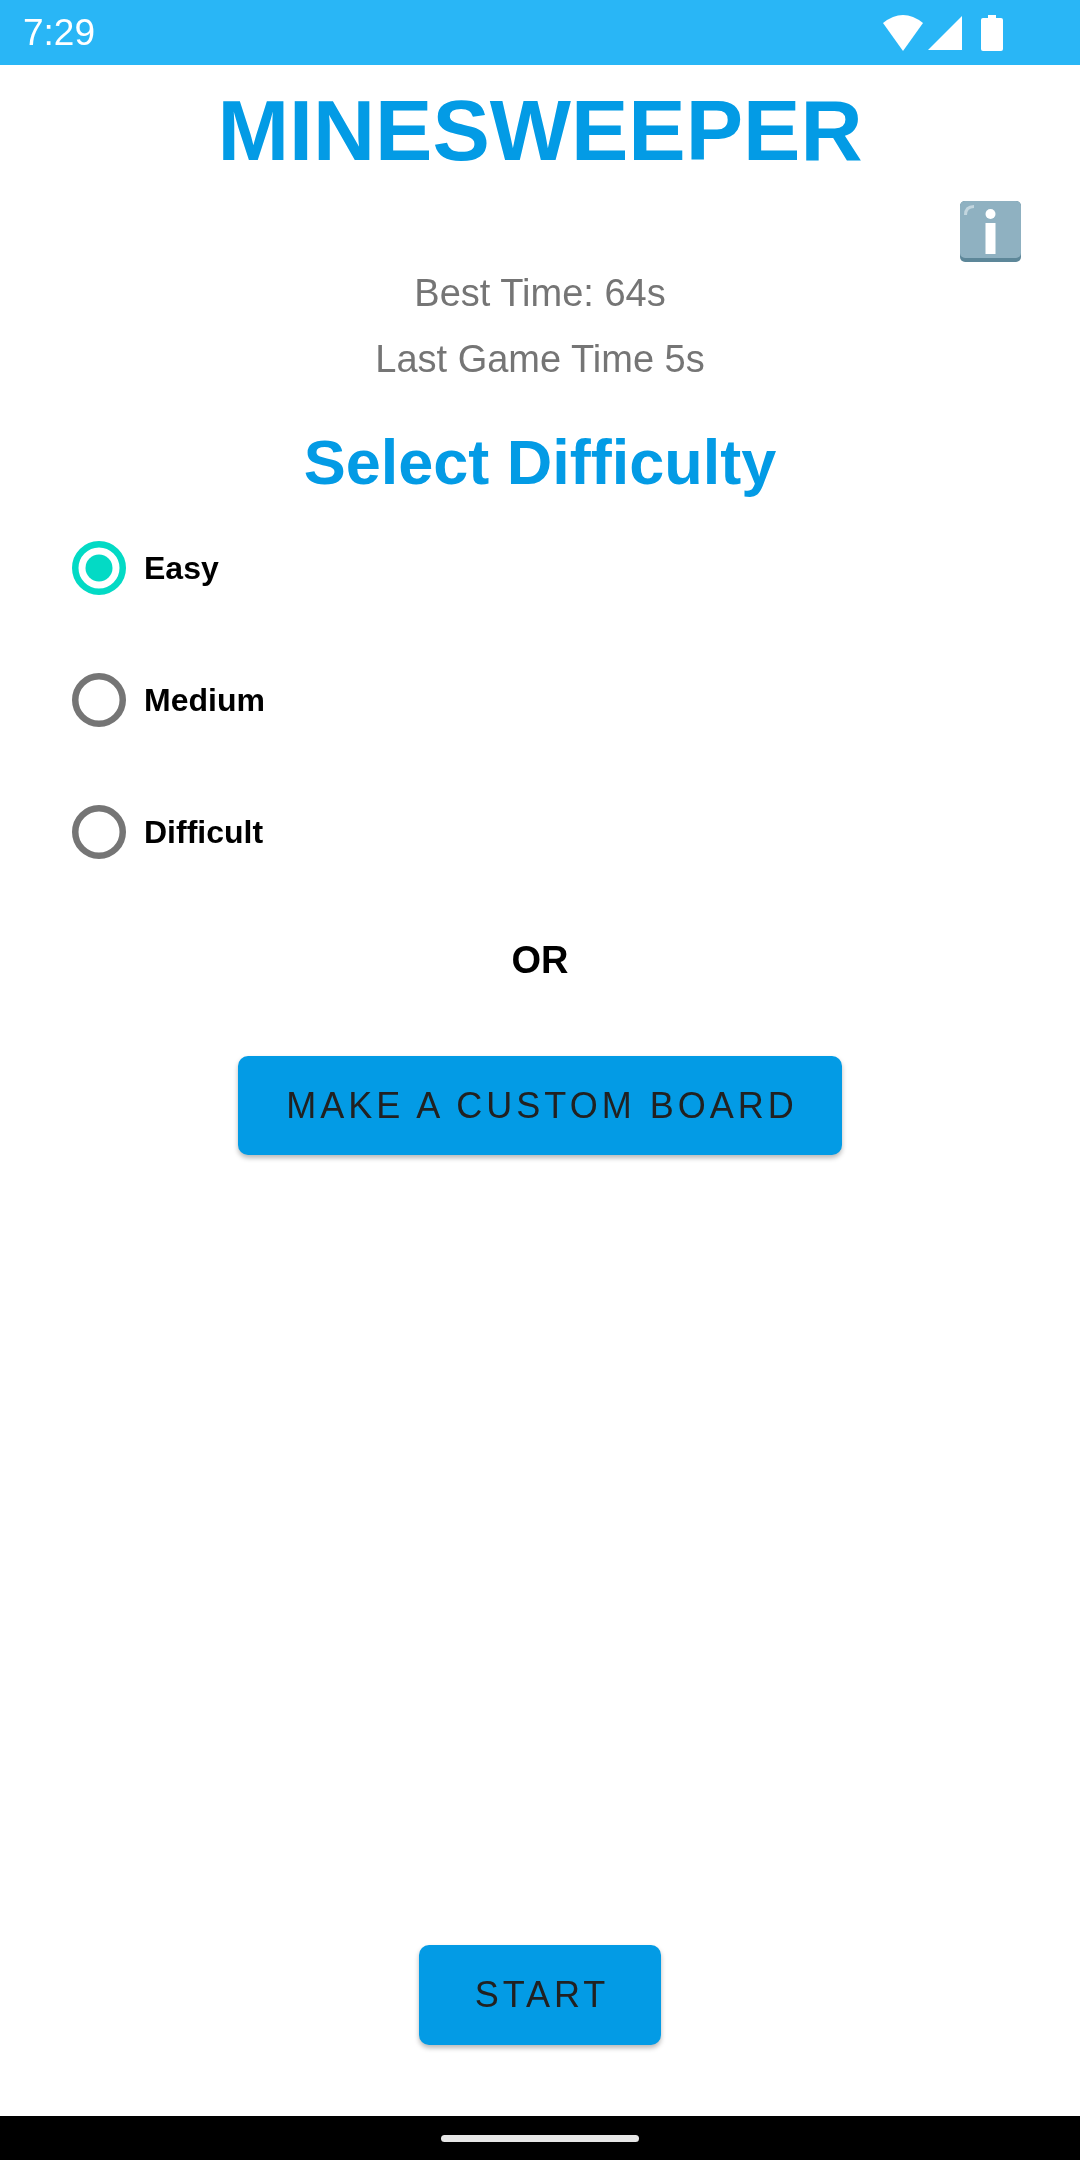 This screenshot has height=2160, width=1080. I want to click on app-title: MINESWEEPER, so click(540, 130).